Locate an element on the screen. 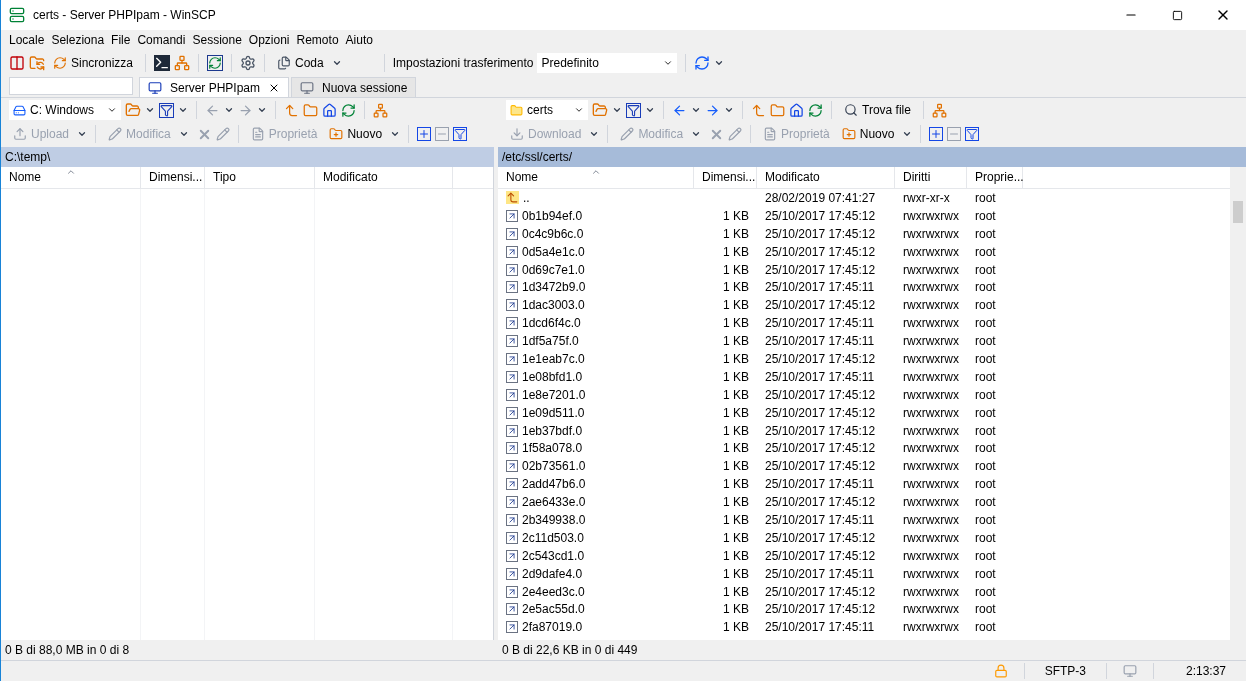 This screenshot has height=681, width=1246. menu-item: Comandi is located at coordinates (161, 40).